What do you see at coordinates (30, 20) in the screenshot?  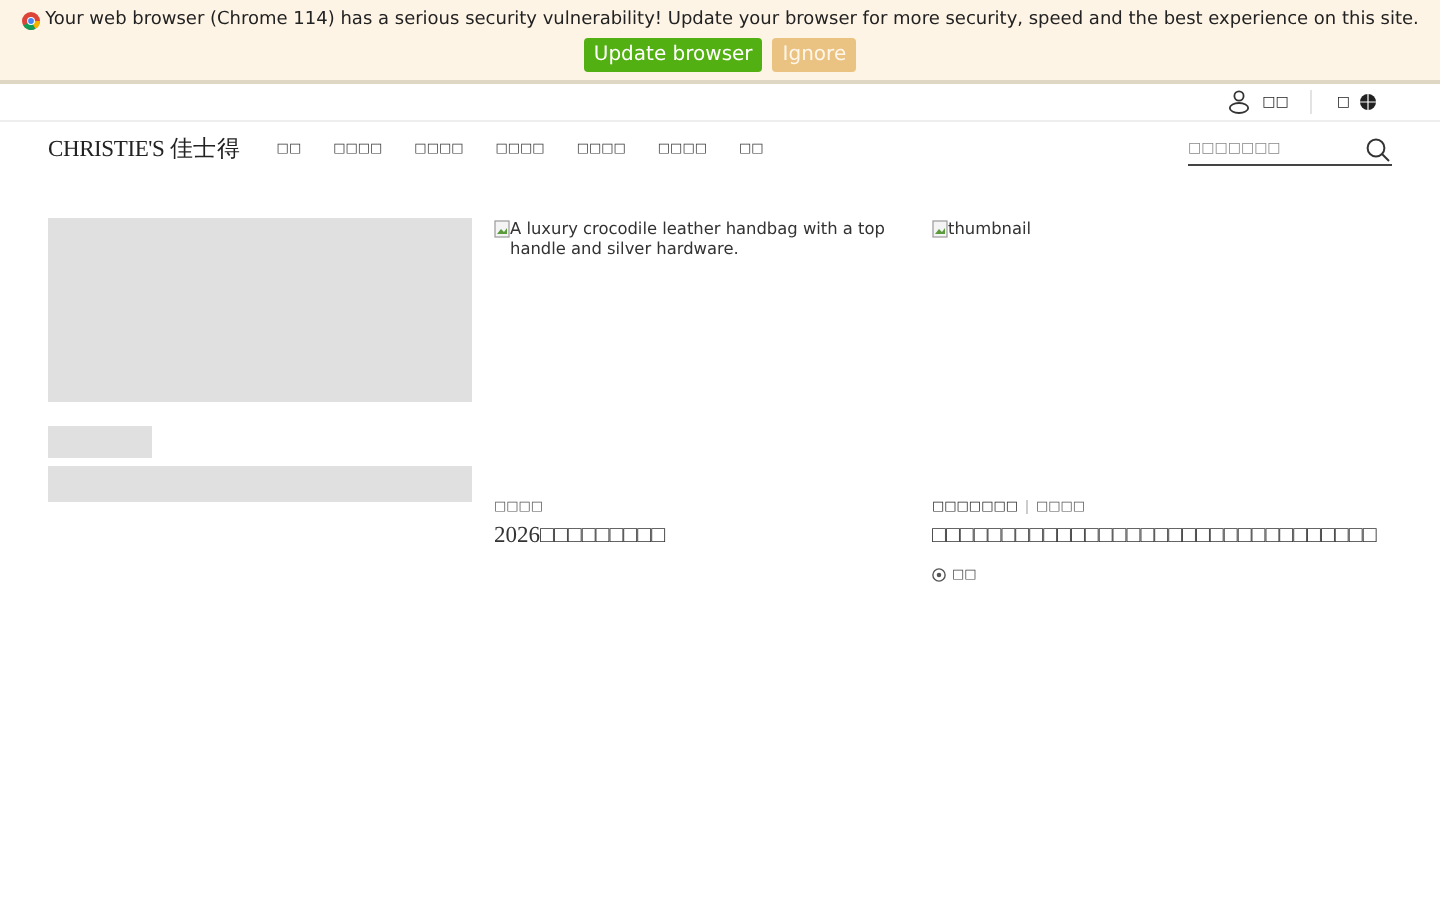 I see `chrome-icon` at bounding box center [30, 20].